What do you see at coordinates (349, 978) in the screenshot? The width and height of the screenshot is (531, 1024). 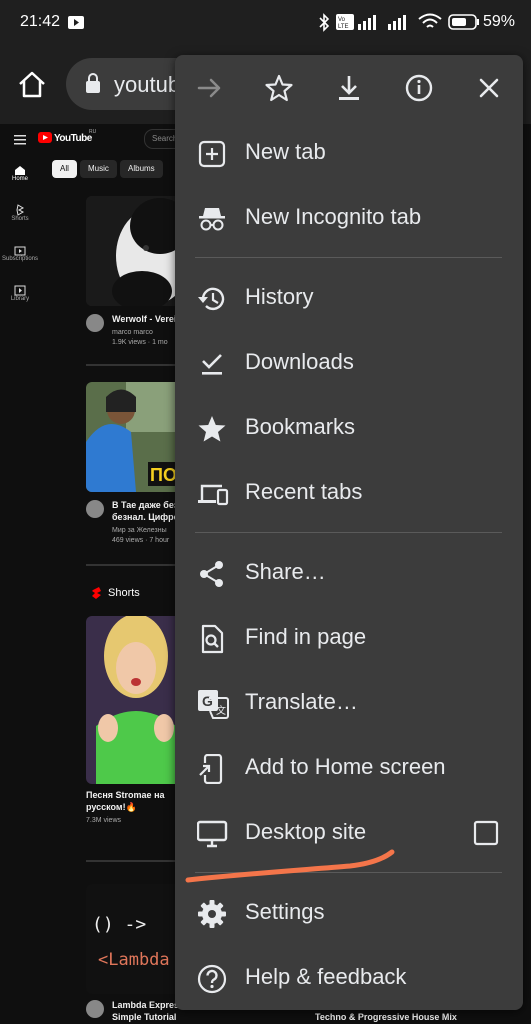 I see `menu-item-help-feedback: Help & feedback` at bounding box center [349, 978].